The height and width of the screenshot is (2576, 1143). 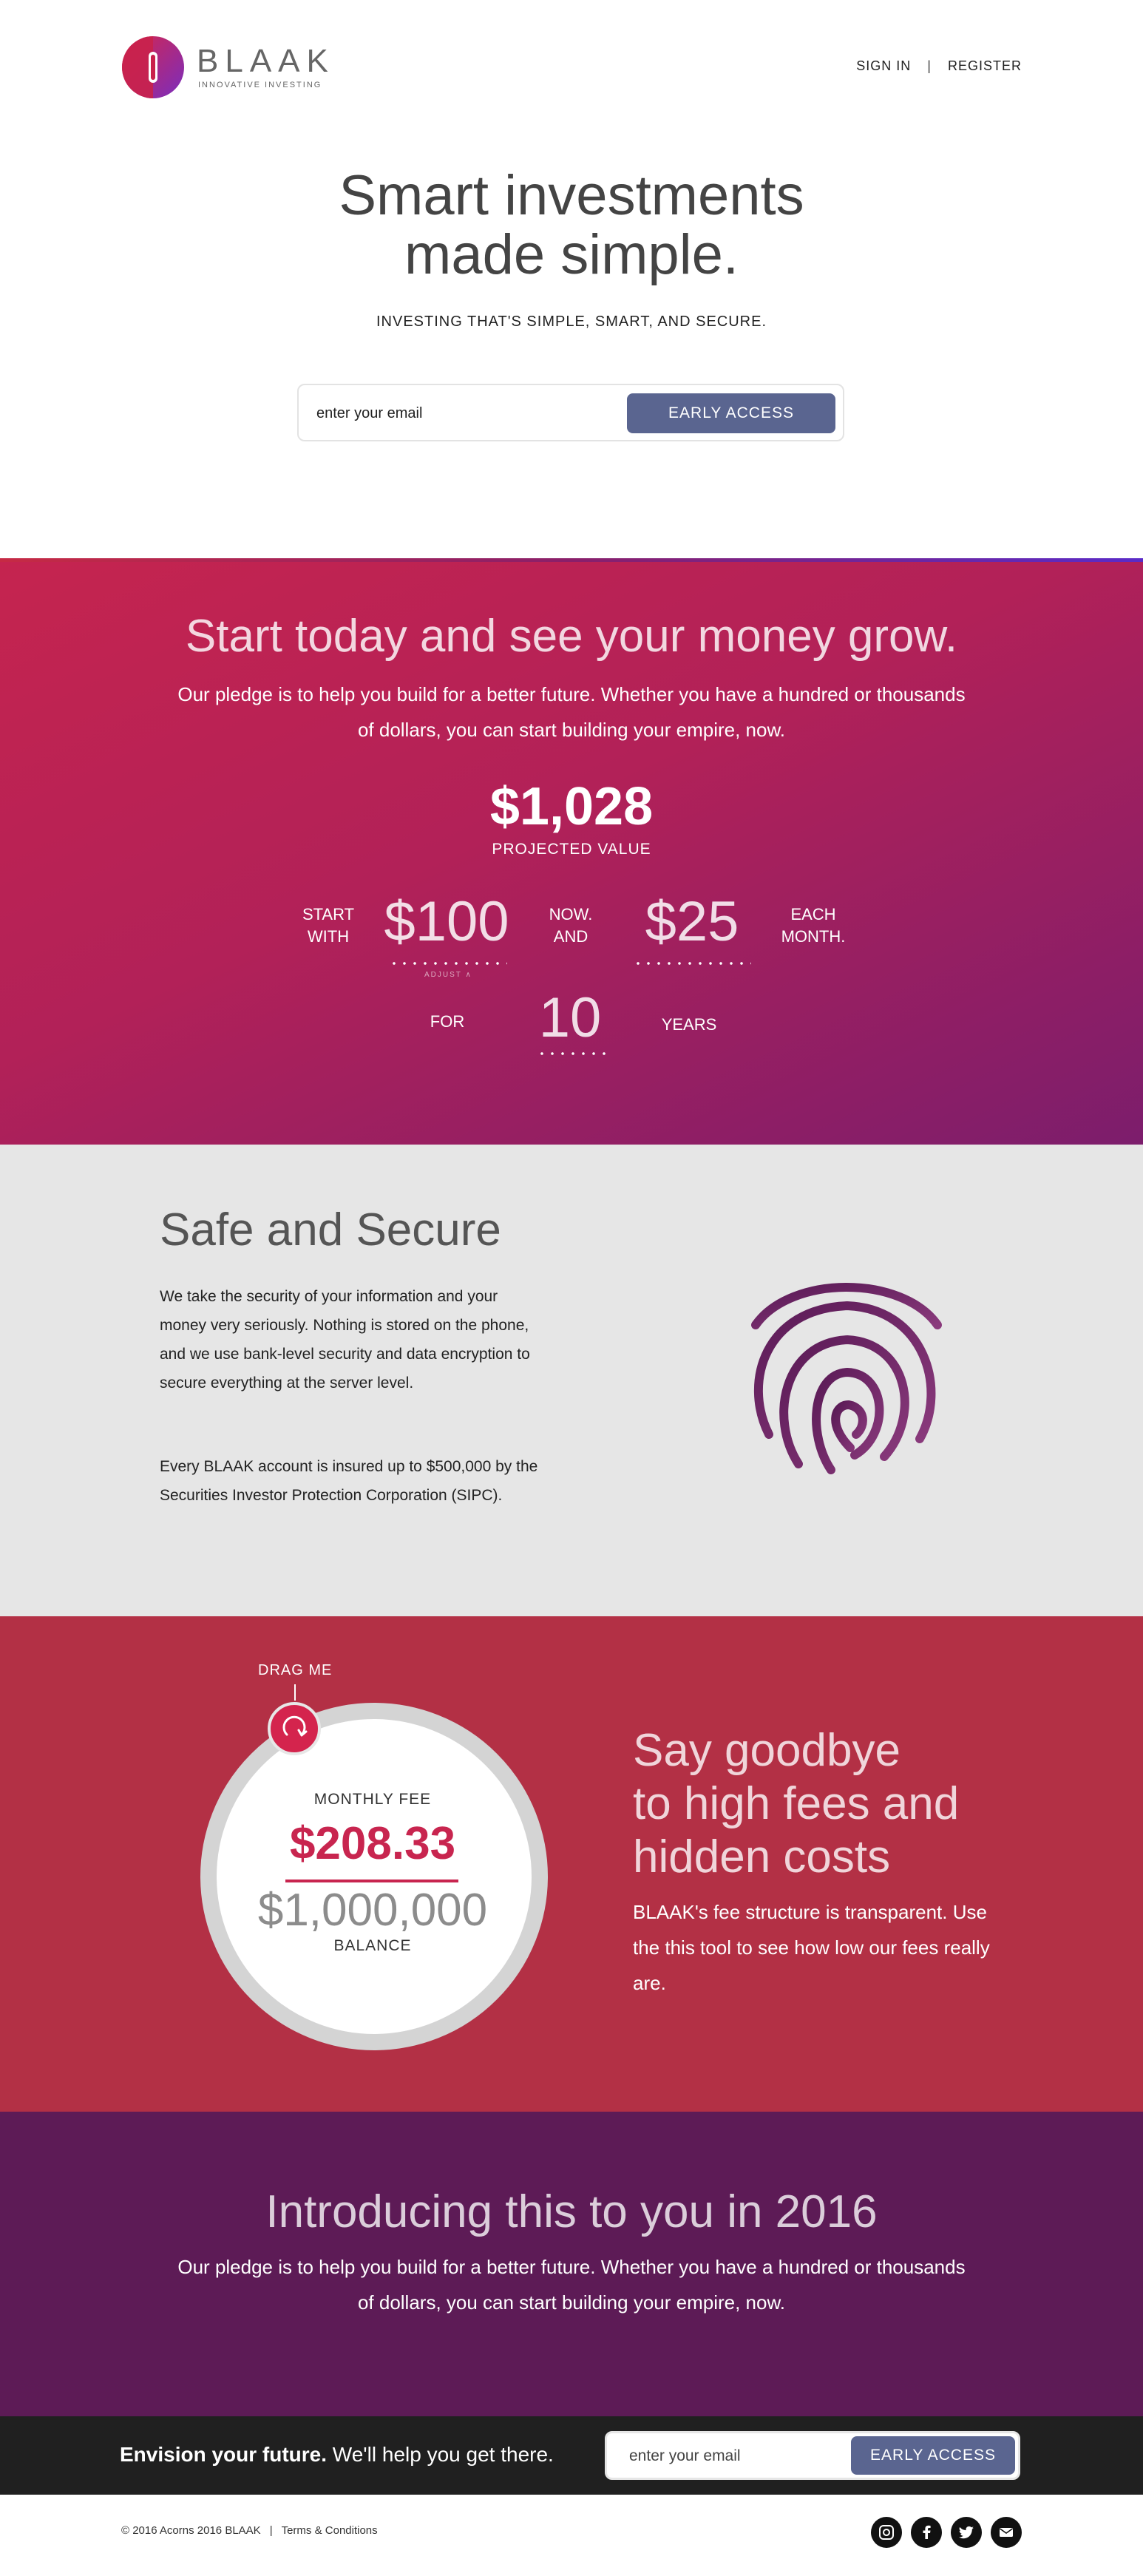 What do you see at coordinates (689, 1024) in the screenshot?
I see `years-label: YEARS` at bounding box center [689, 1024].